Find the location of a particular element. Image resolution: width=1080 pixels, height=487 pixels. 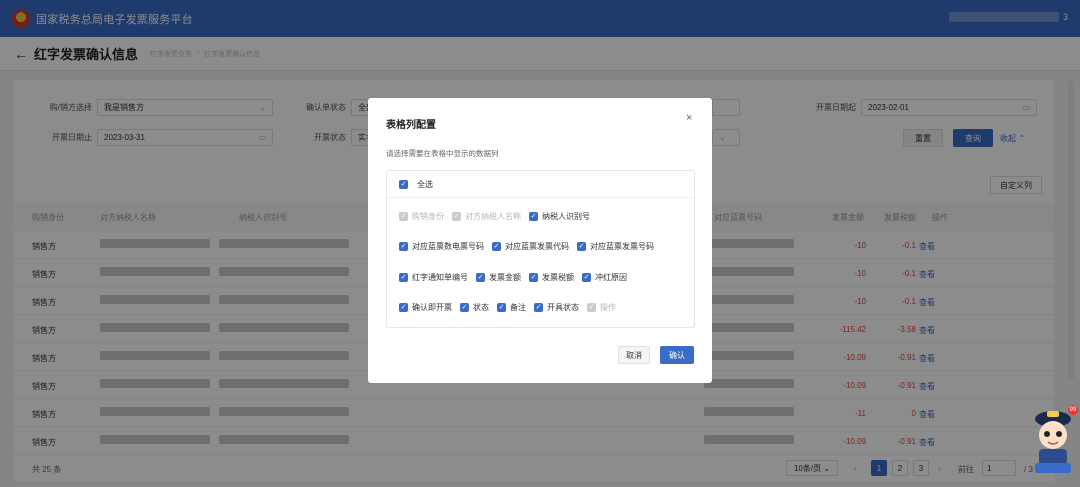

column-option-checkbox: ✓ 纳税人识别号 is located at coordinates (559, 216).